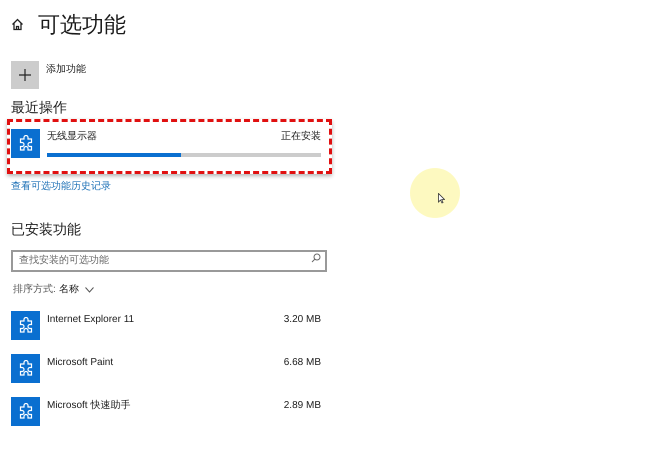  Describe the element at coordinates (435, 193) in the screenshot. I see `cursor-highlight` at that location.